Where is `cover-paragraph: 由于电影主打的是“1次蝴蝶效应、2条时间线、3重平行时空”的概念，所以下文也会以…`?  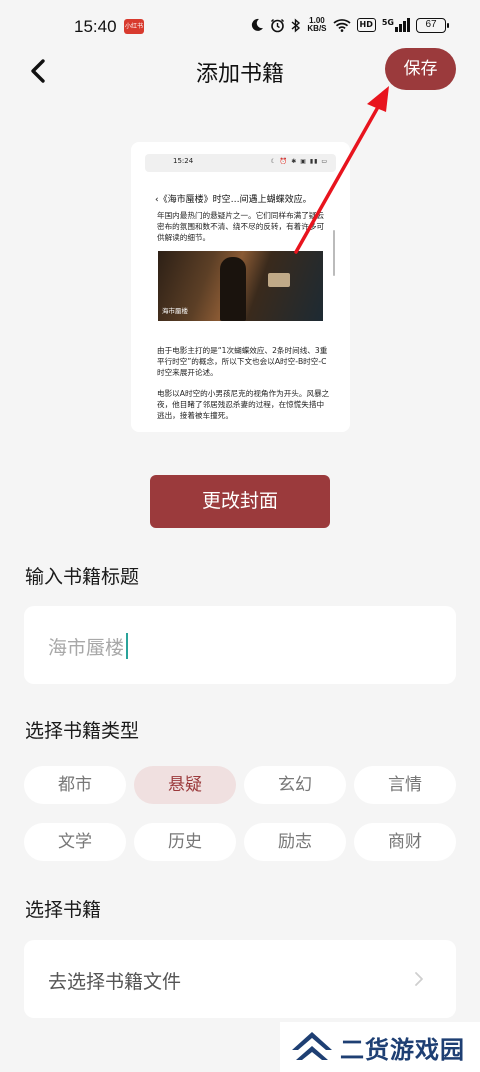
cover-paragraph: 由于电影主打的是“1次蝴蝶效应、2条时间线、3重平行时空”的概念，所以下文也会以… is located at coordinates (242, 362).